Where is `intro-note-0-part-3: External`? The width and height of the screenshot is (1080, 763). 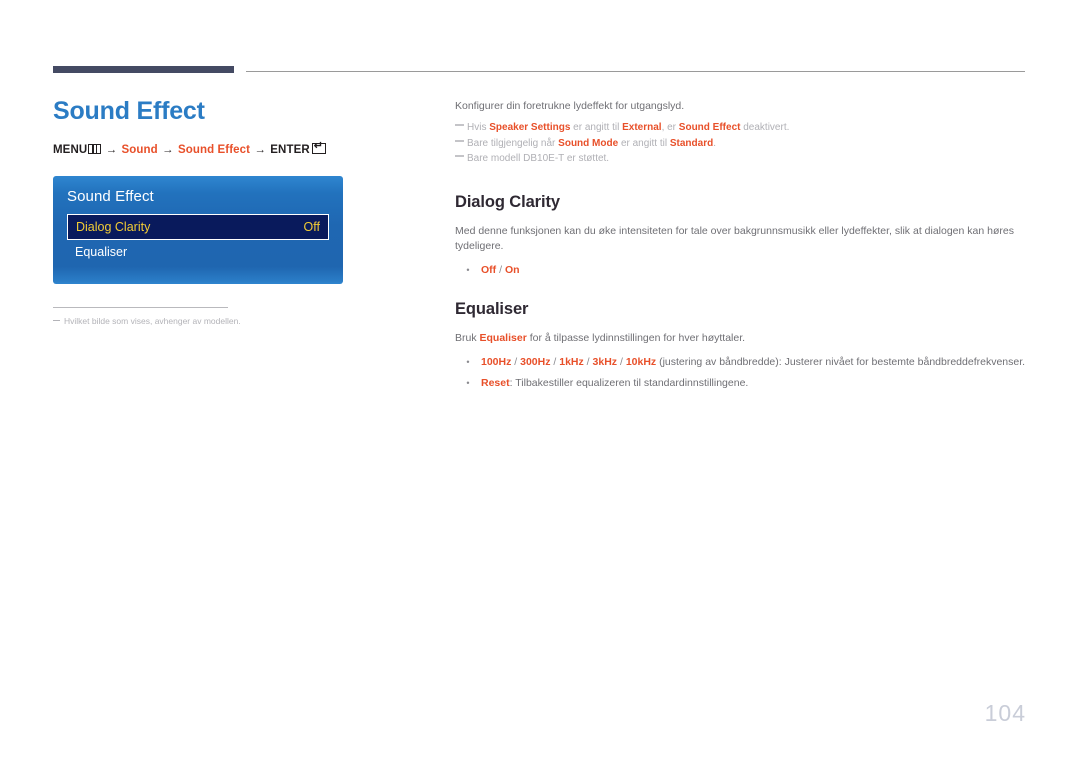
intro-note-0-part-3: External is located at coordinates (641, 127).